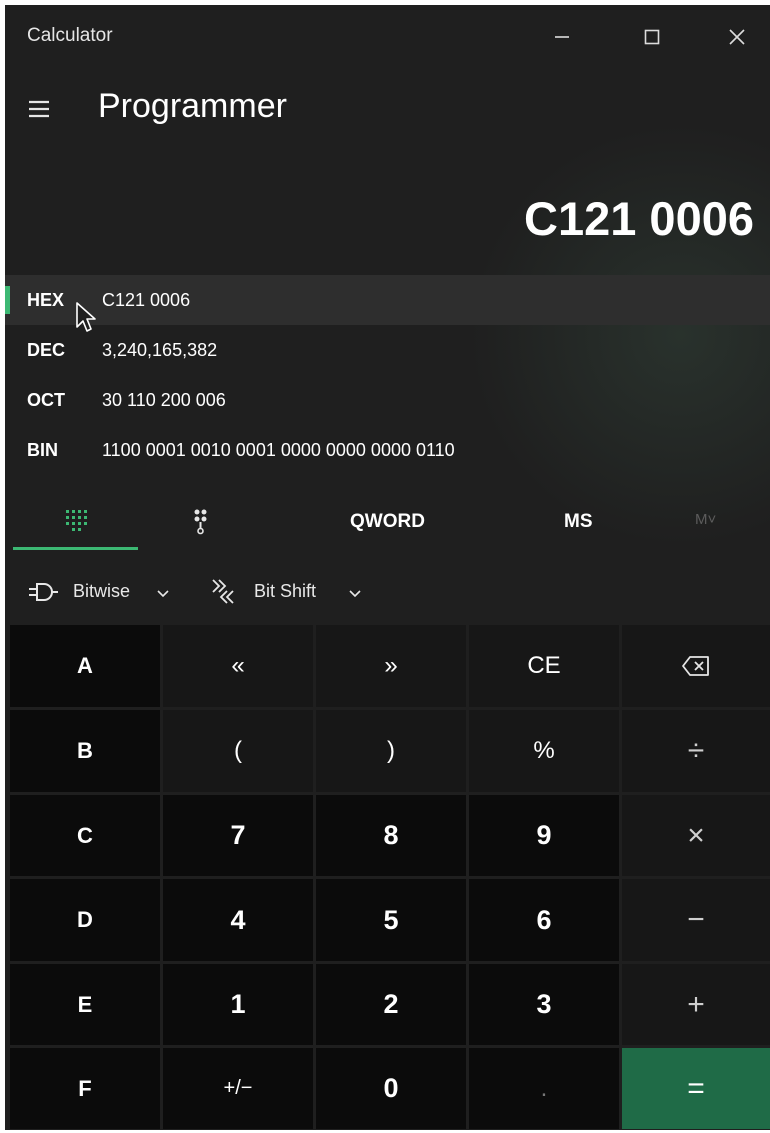 The width and height of the screenshot is (770, 1133). What do you see at coordinates (544, 1004) in the screenshot?
I see `key-3: 3` at bounding box center [544, 1004].